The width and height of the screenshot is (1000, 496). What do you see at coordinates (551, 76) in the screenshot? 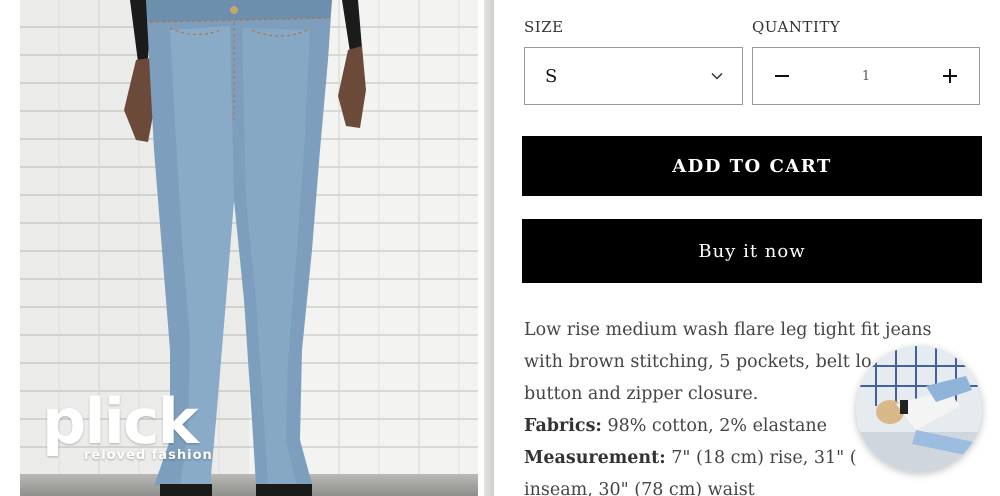
I see `size-selected-value: S` at bounding box center [551, 76].